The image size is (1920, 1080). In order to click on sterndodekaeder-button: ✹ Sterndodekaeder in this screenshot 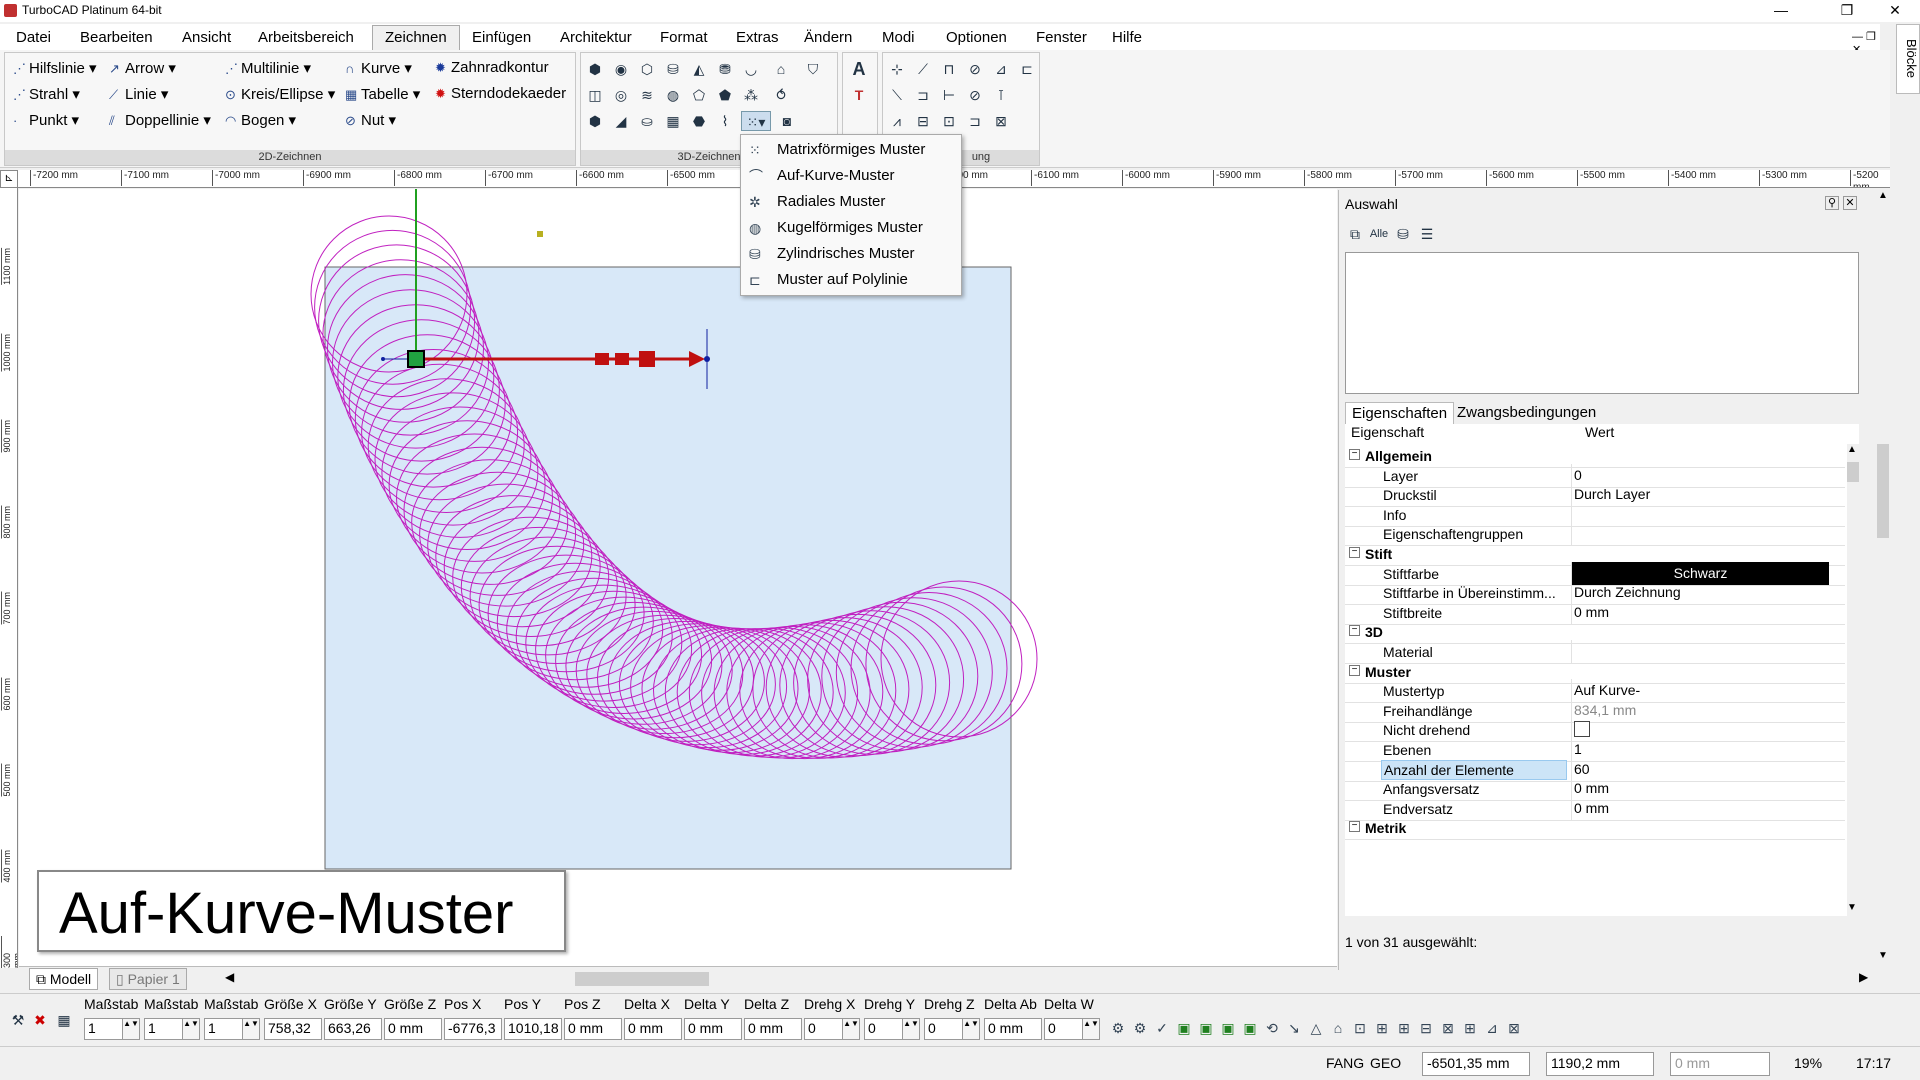, I will do `click(500, 93)`.